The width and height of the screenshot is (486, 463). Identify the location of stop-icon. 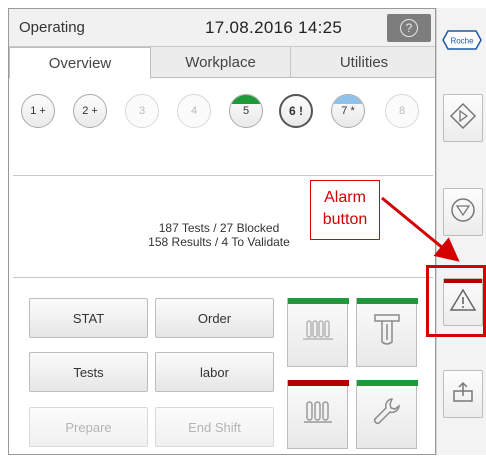
(463, 212).